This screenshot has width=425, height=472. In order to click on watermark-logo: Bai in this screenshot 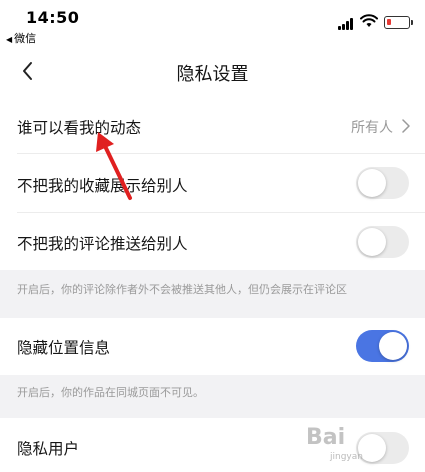, I will do `click(326, 437)`.